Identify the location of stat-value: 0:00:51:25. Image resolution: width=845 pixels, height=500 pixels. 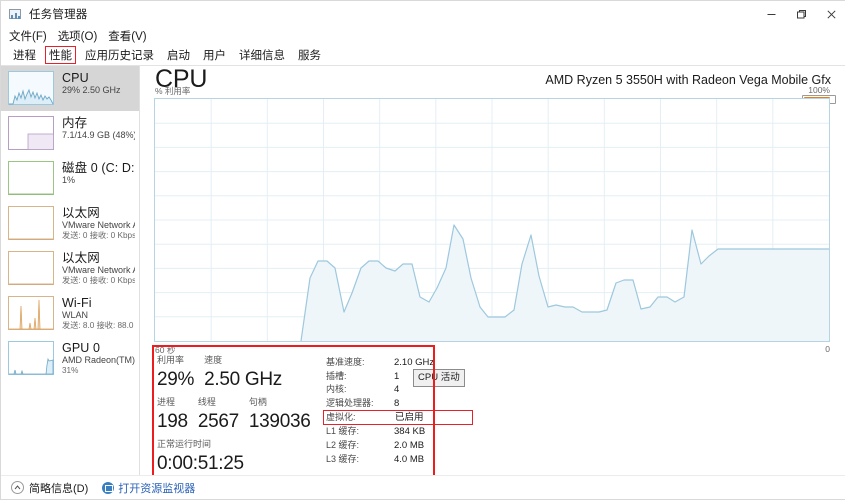
(200, 463).